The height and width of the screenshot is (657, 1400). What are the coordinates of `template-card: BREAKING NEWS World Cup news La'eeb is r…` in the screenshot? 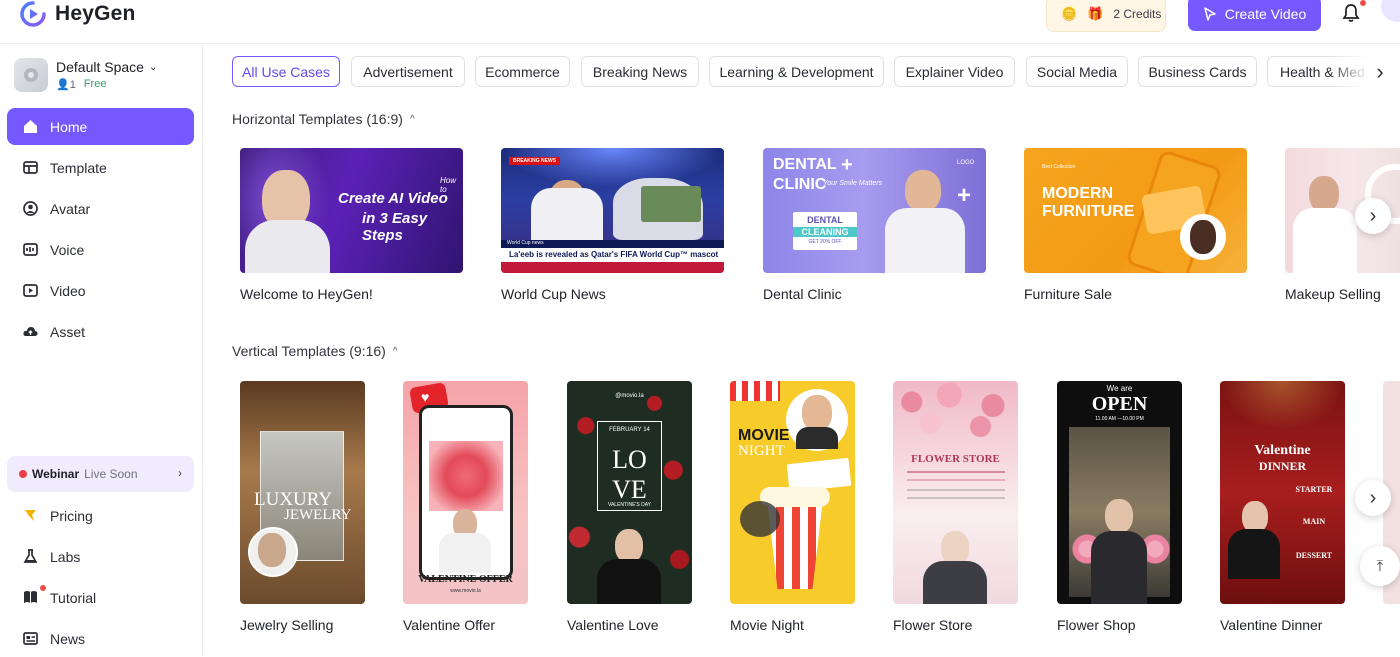 It's located at (612, 210).